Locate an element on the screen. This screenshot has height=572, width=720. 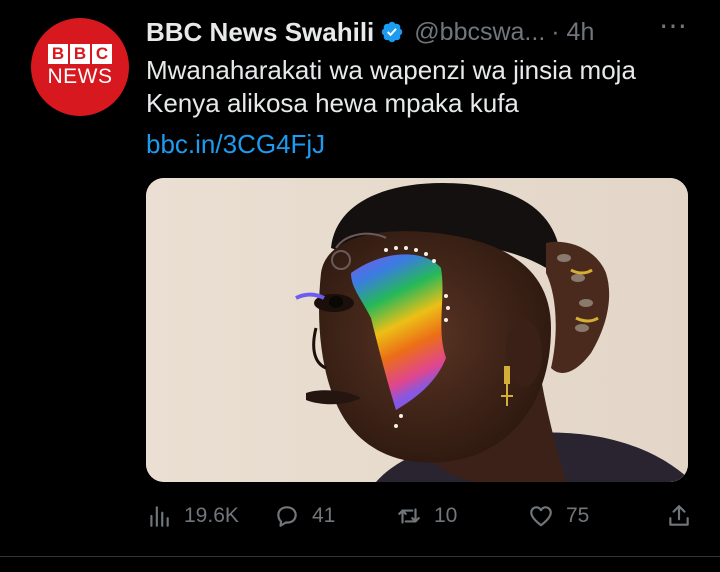
more-icon: ⋯ is located at coordinates (673, 26).